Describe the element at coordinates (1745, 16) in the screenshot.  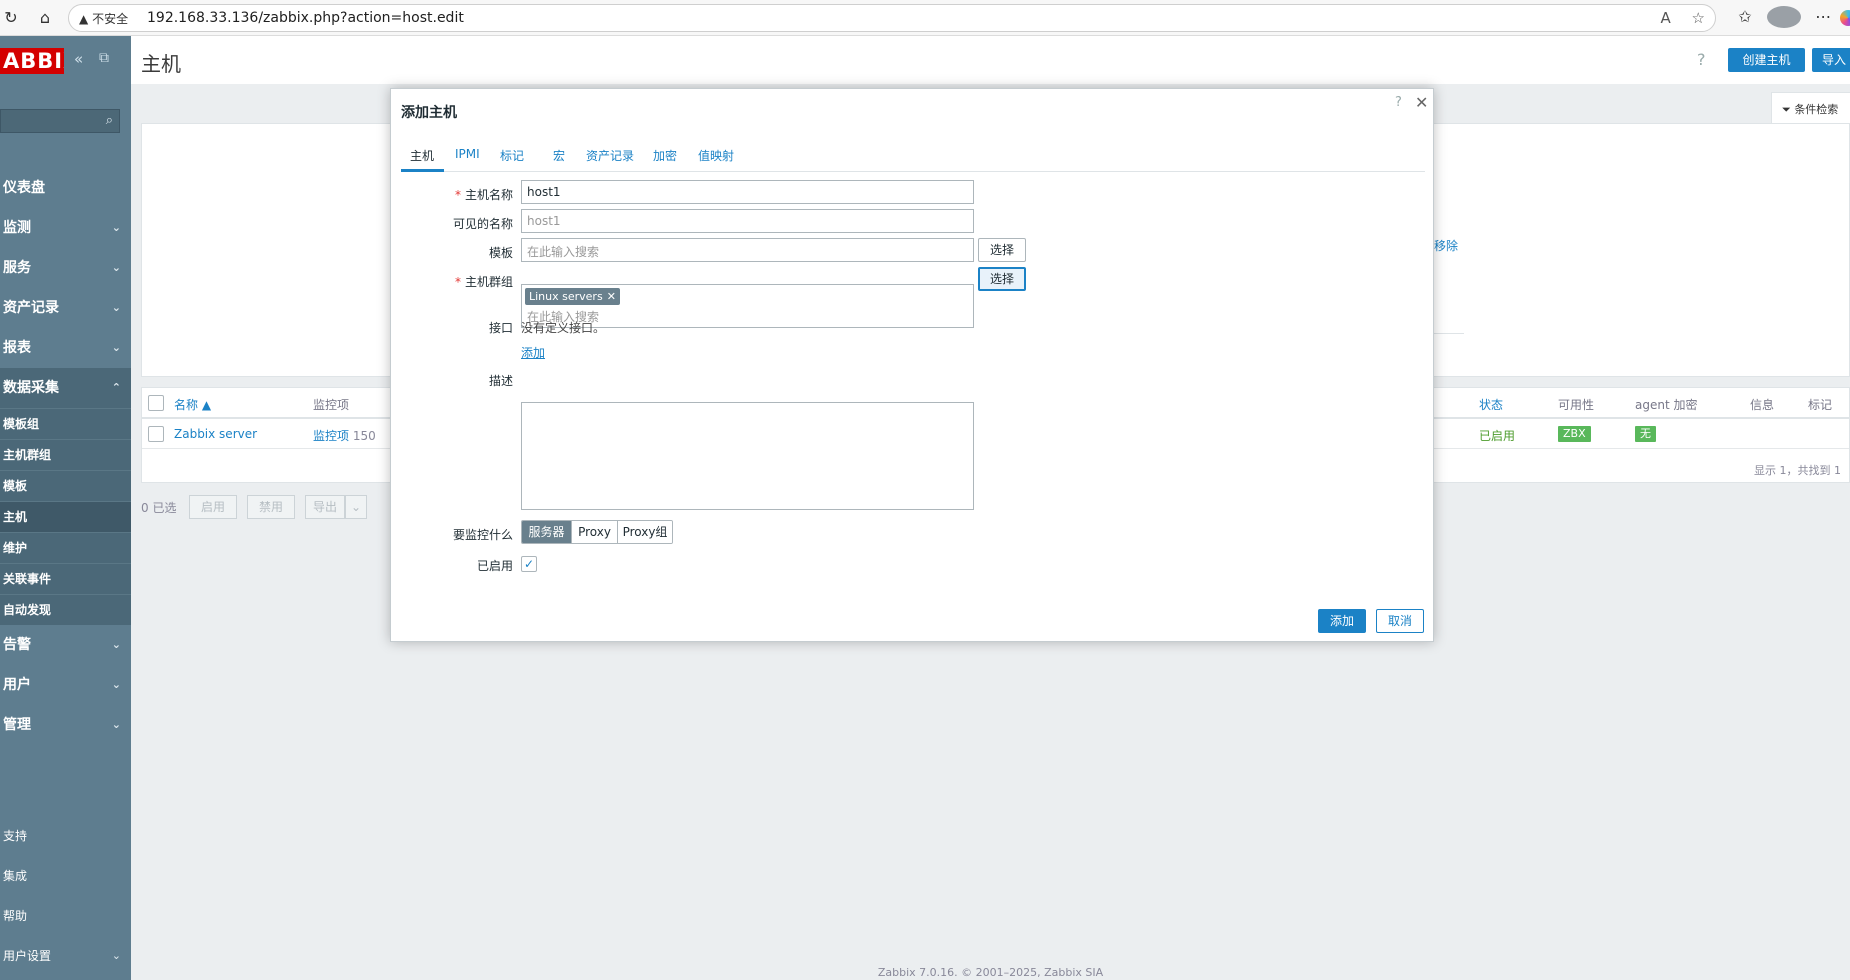
I see `favorites-icon: ✩` at that location.